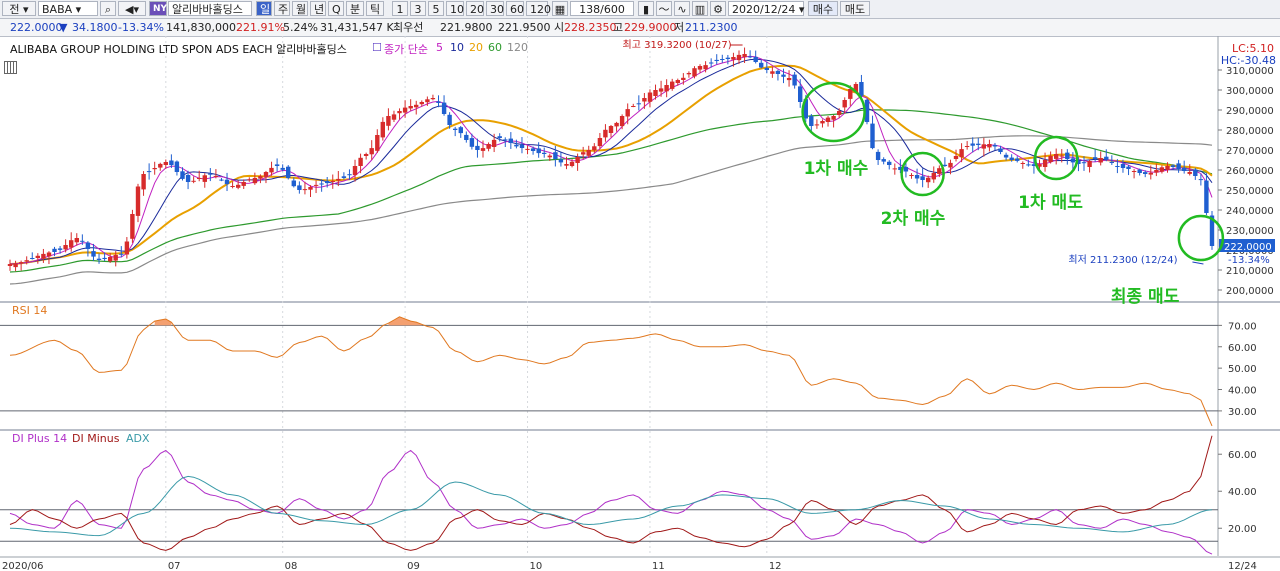  What do you see at coordinates (300, 27) in the screenshot?
I see `turnover: 5.24%` at bounding box center [300, 27].